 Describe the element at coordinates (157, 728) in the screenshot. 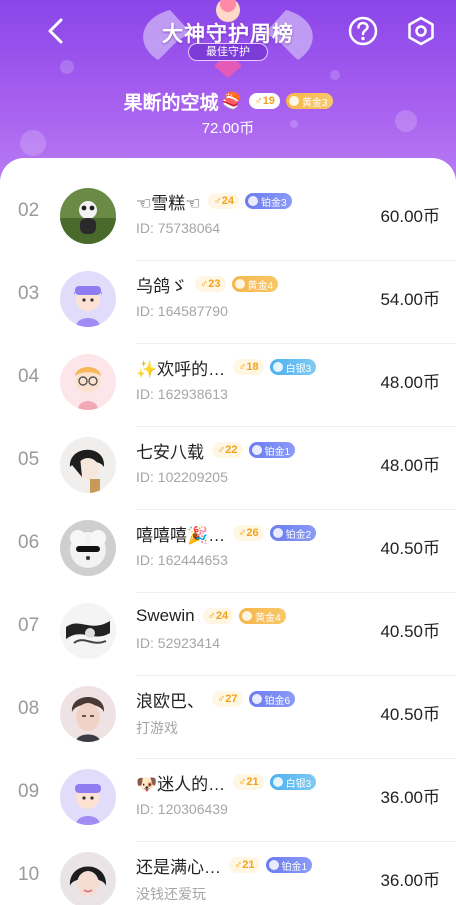

I see `user-signature: 打游戏` at that location.